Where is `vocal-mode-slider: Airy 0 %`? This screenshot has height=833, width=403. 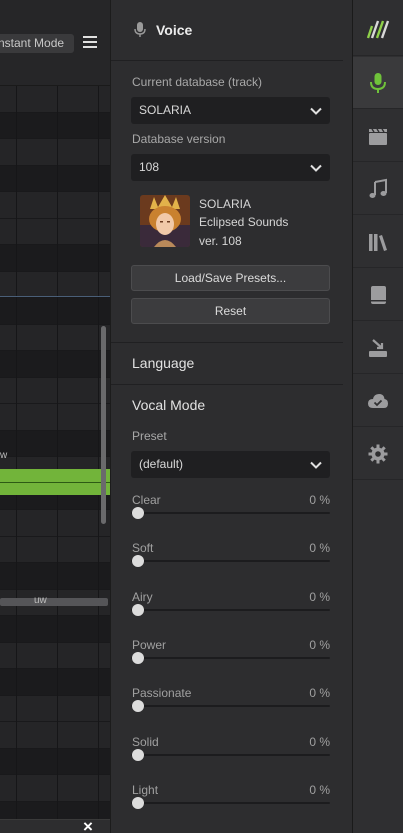 vocal-mode-slider: Airy 0 % is located at coordinates (230, 608).